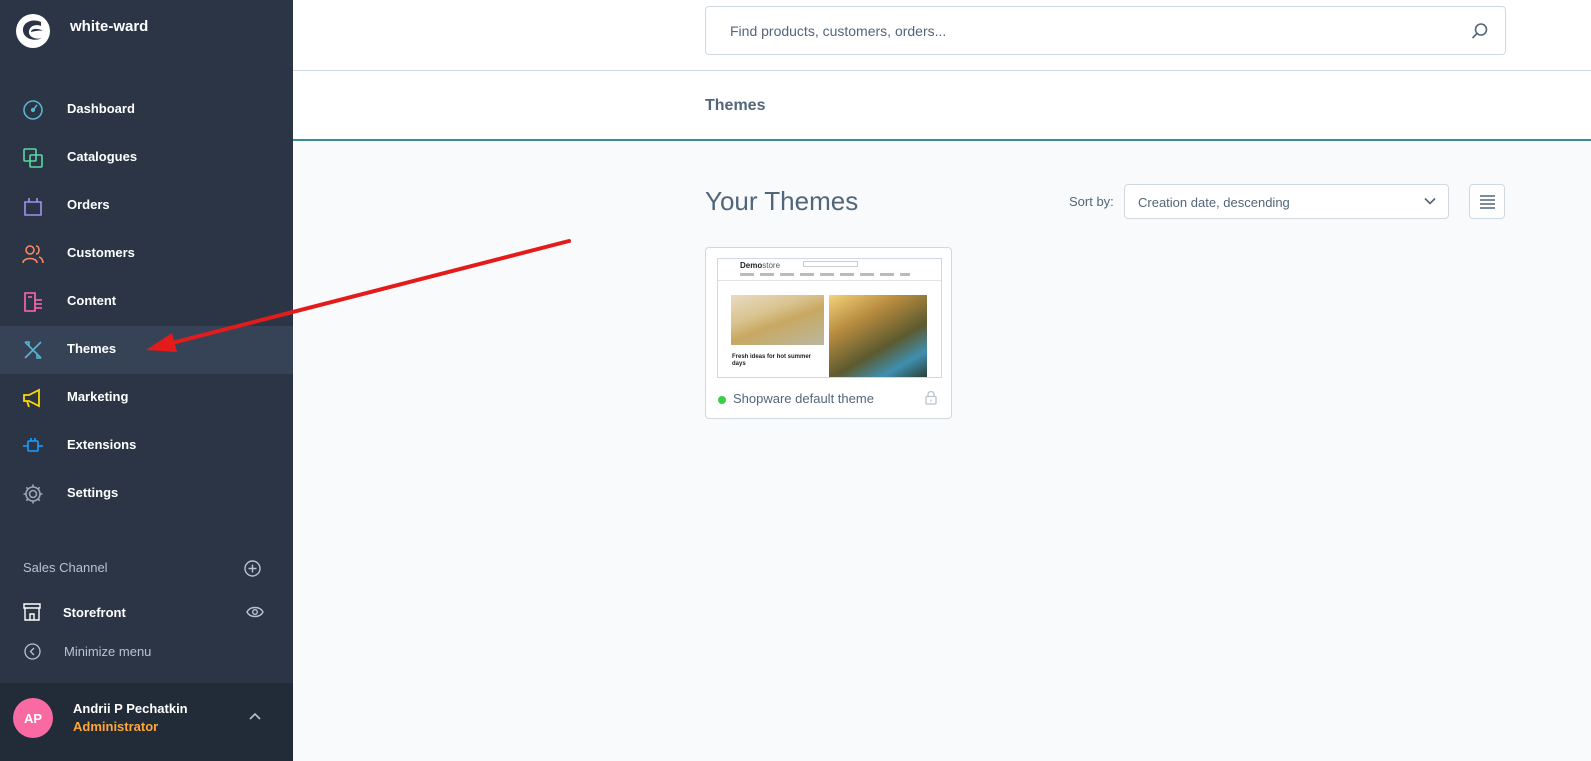  I want to click on content-icon, so click(33, 302).